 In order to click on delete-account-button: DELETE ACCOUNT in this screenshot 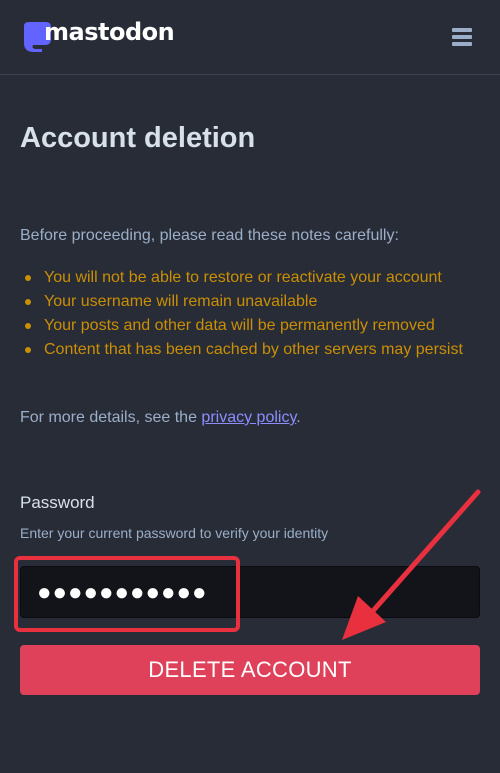, I will do `click(250, 670)`.